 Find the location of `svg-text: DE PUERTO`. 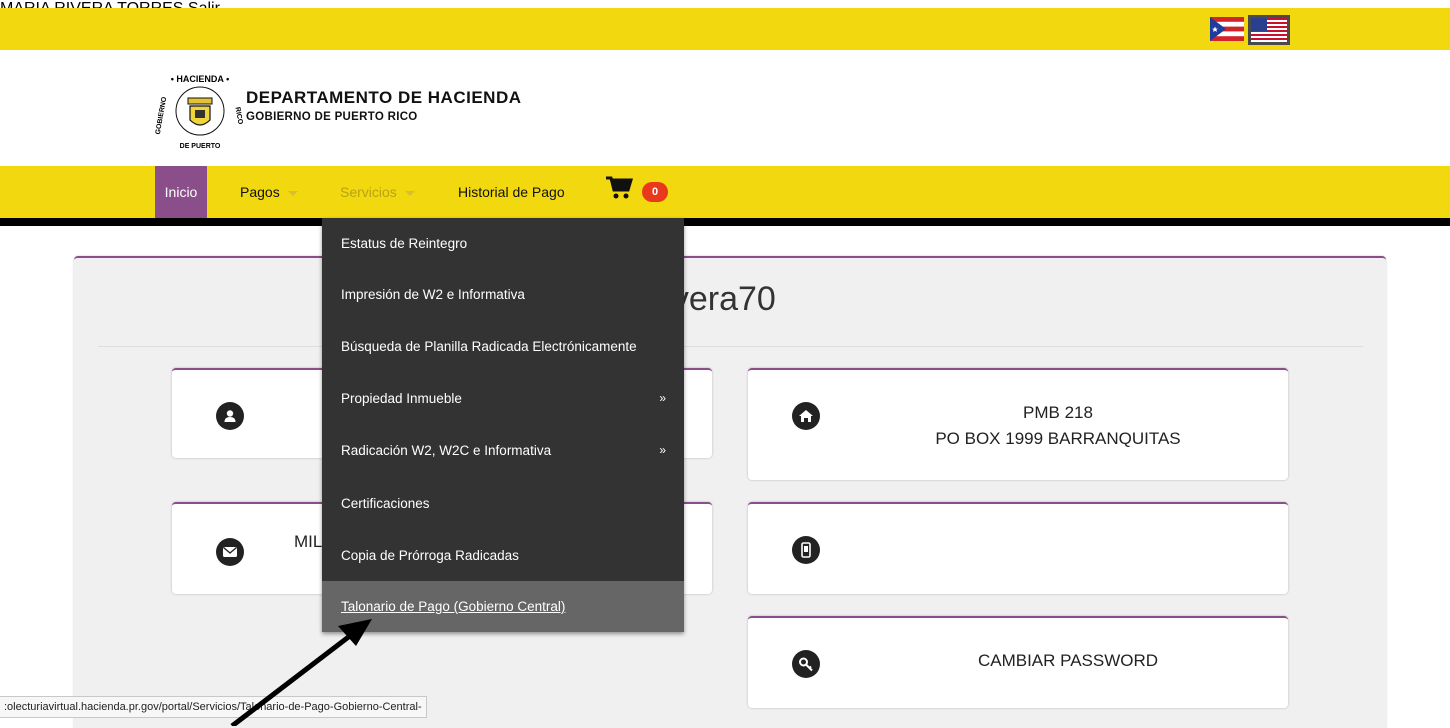

svg-text: DE PUERTO is located at coordinates (200, 146).